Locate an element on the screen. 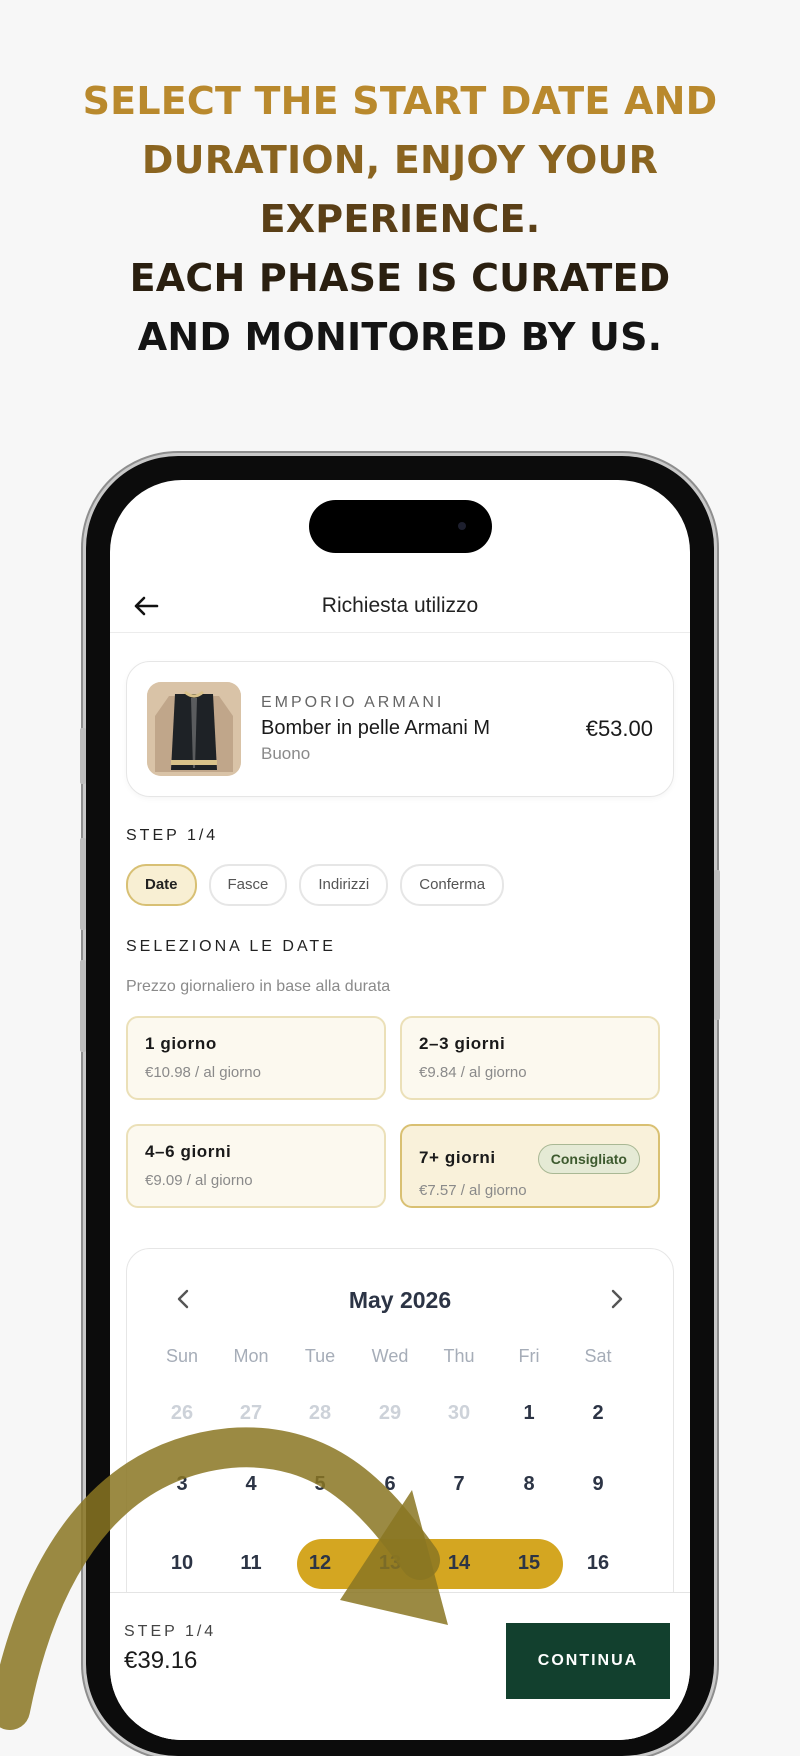 The height and width of the screenshot is (1756, 800). screen-title: Richiesta utilizzo is located at coordinates (400, 605).